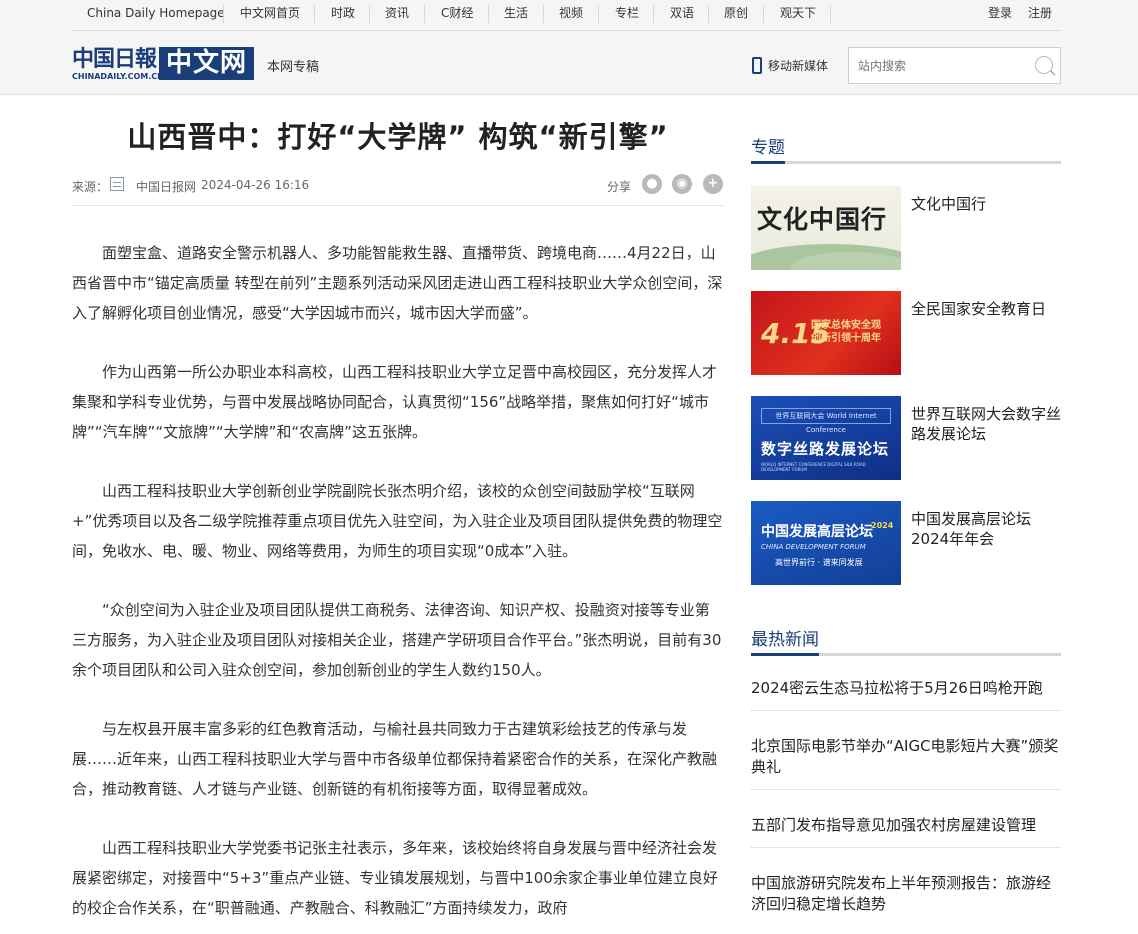 The height and width of the screenshot is (934, 1138). I want to click on nav-life: 生活, so click(516, 13).